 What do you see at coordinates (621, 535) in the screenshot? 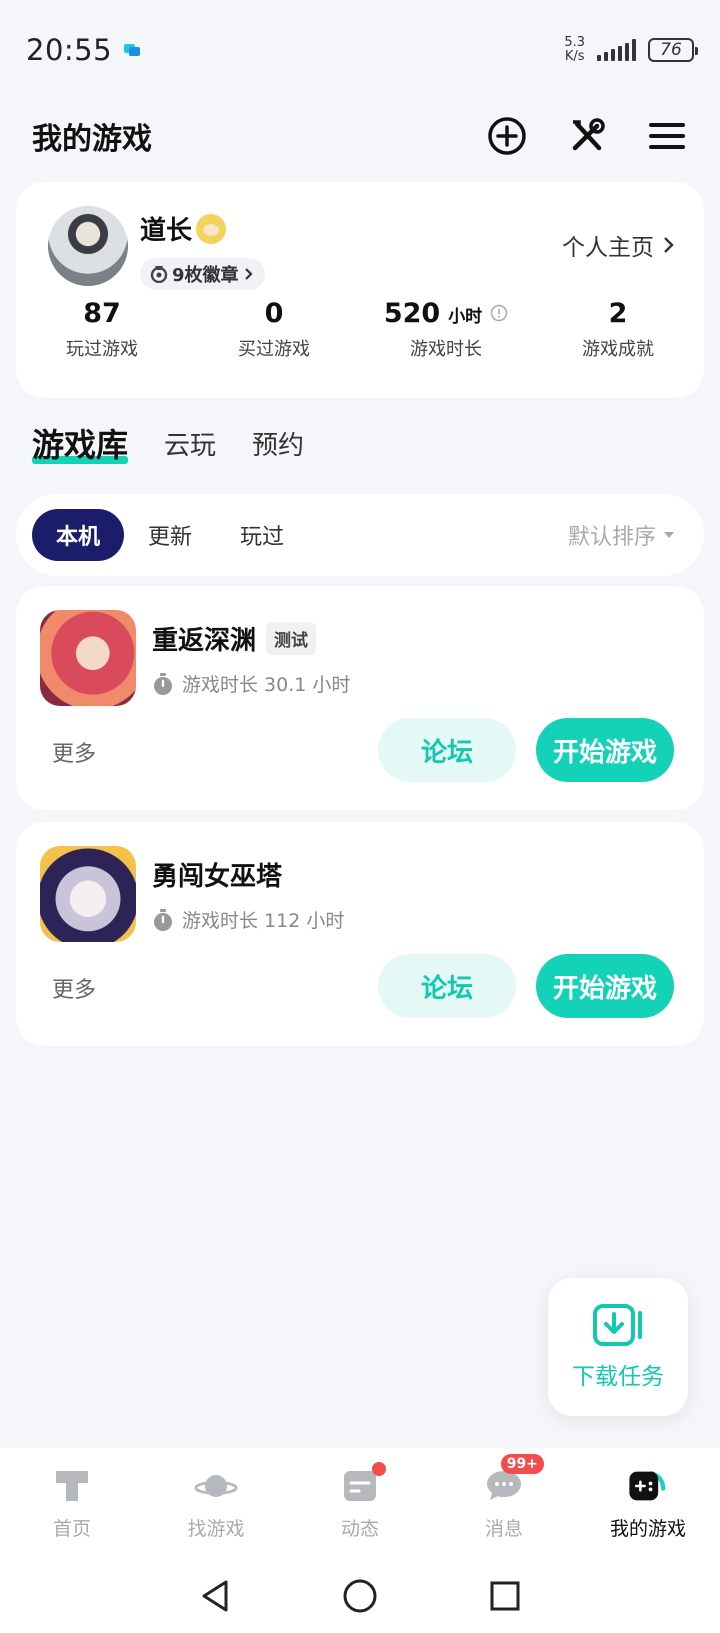
I see `sort-dropdown: 默认排序` at bounding box center [621, 535].